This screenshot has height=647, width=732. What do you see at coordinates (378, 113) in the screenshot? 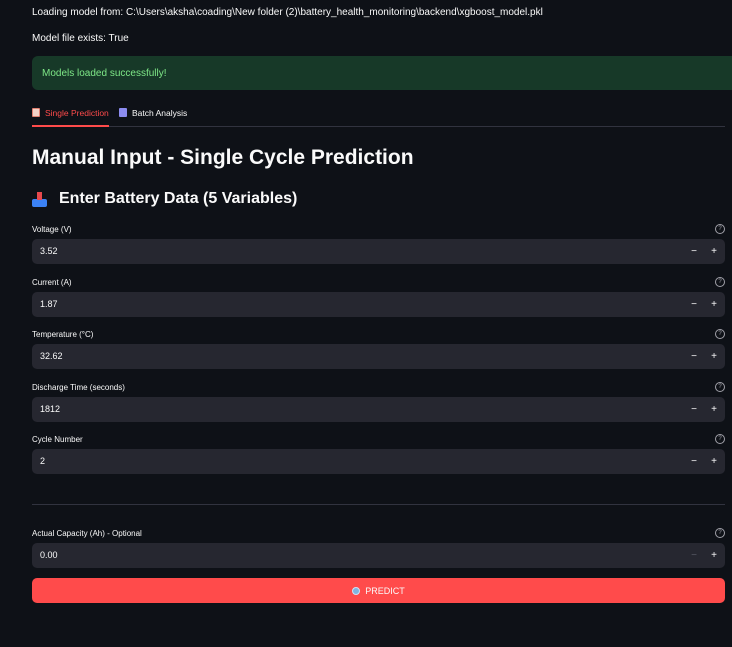
I see `tab-bar: Single Prediction Batch Analysis` at bounding box center [378, 113].